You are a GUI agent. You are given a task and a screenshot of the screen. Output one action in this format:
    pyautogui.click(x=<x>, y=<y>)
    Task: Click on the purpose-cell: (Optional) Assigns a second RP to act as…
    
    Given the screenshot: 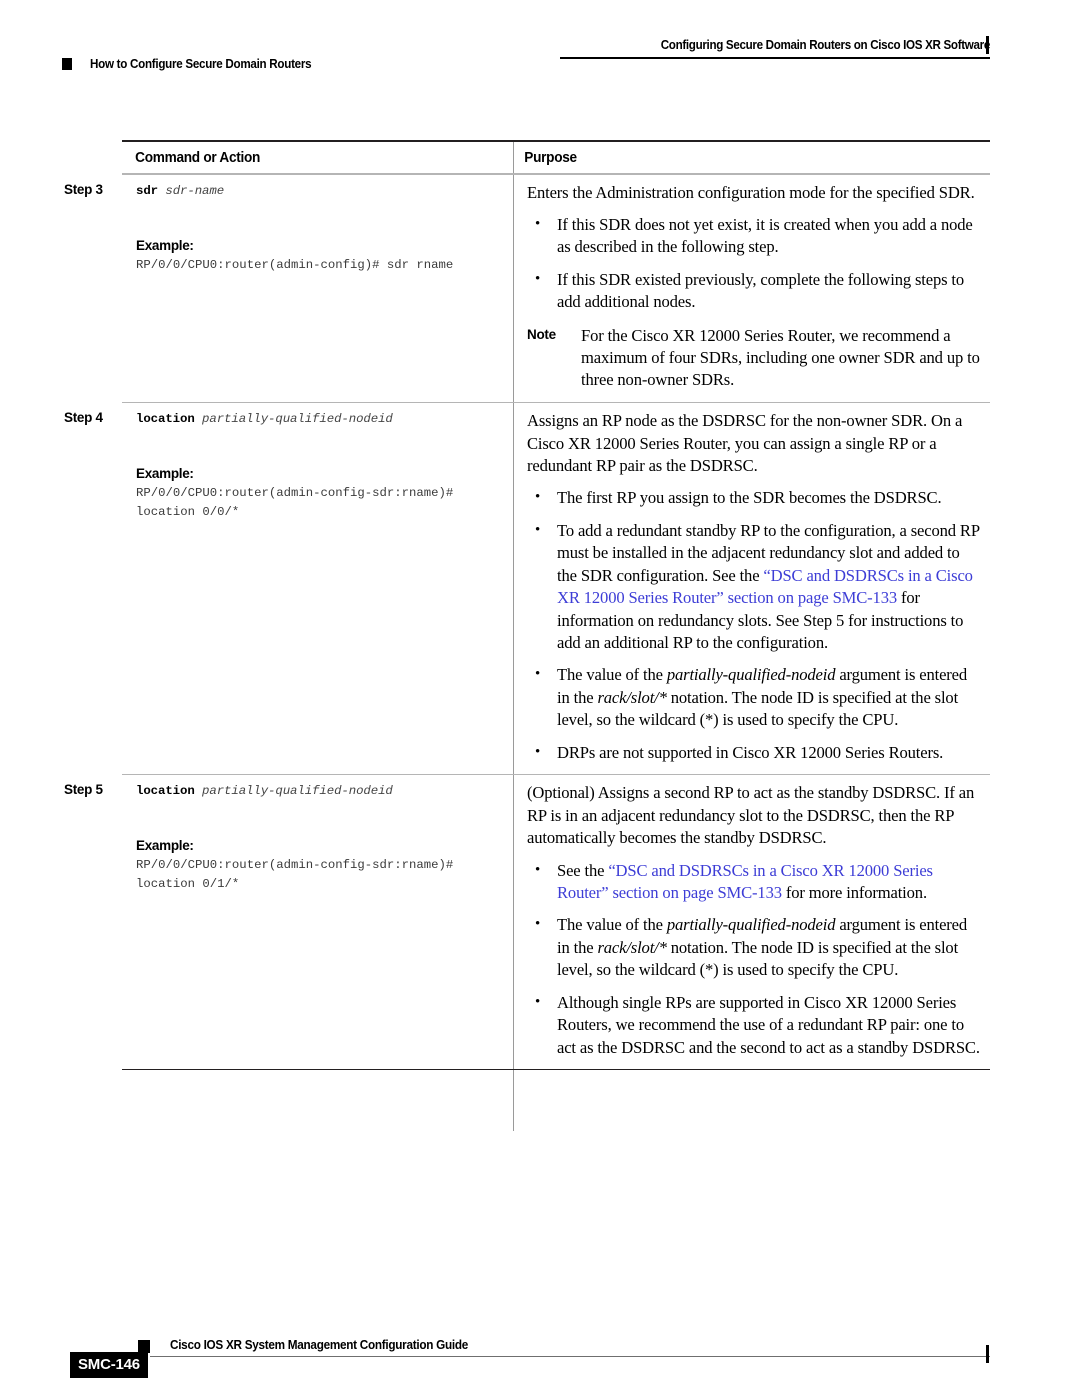 What is the action you would take?
    pyautogui.click(x=751, y=921)
    